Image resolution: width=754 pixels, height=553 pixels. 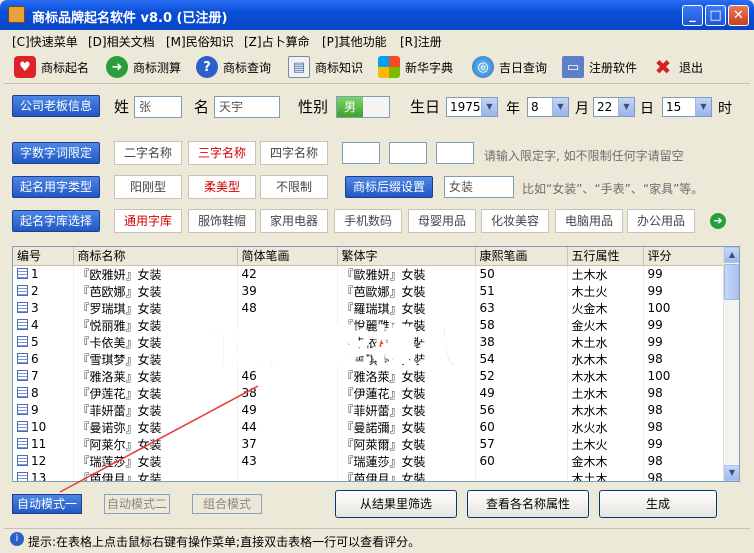 I want to click on mode-auto-one: 自动模式一, so click(x=47, y=504).